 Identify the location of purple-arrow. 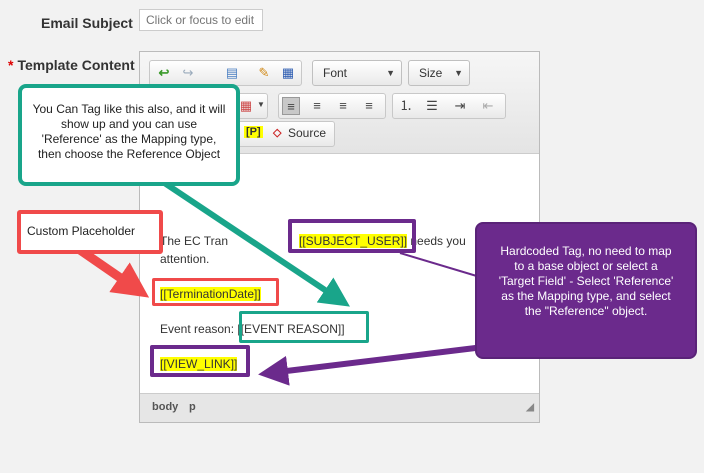
(379, 364).